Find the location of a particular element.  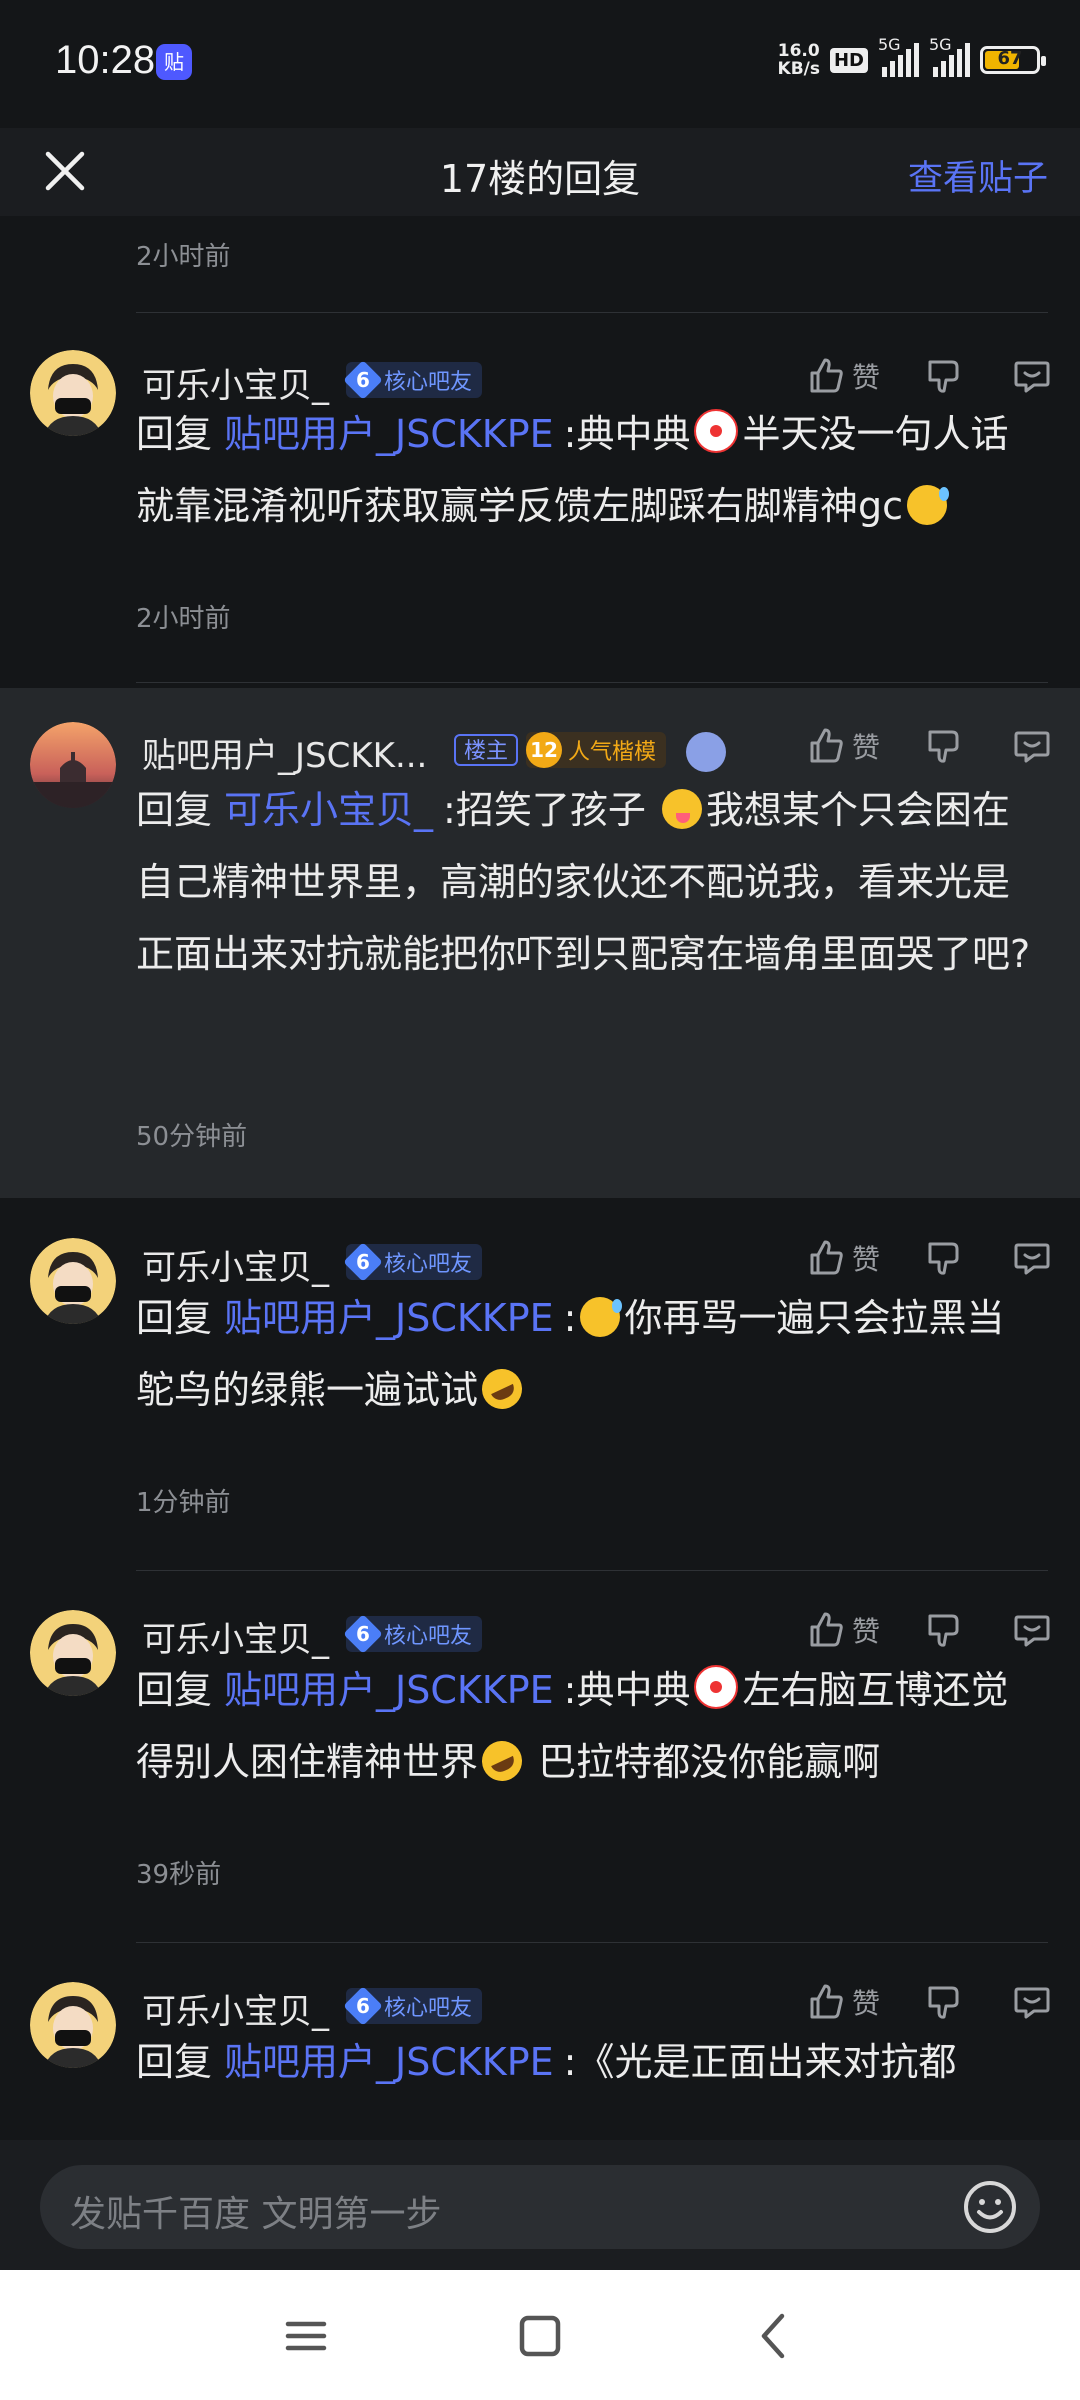

status-indicators: 16.0 KB/s HD 5G 5G 67 is located at coordinates (912, 57).